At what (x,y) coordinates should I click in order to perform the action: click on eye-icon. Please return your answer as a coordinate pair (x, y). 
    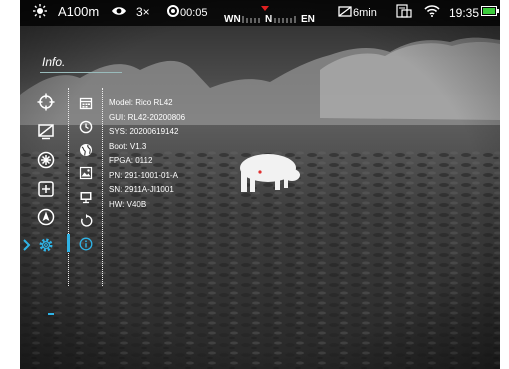
    Looking at the image, I should click on (119, 11).